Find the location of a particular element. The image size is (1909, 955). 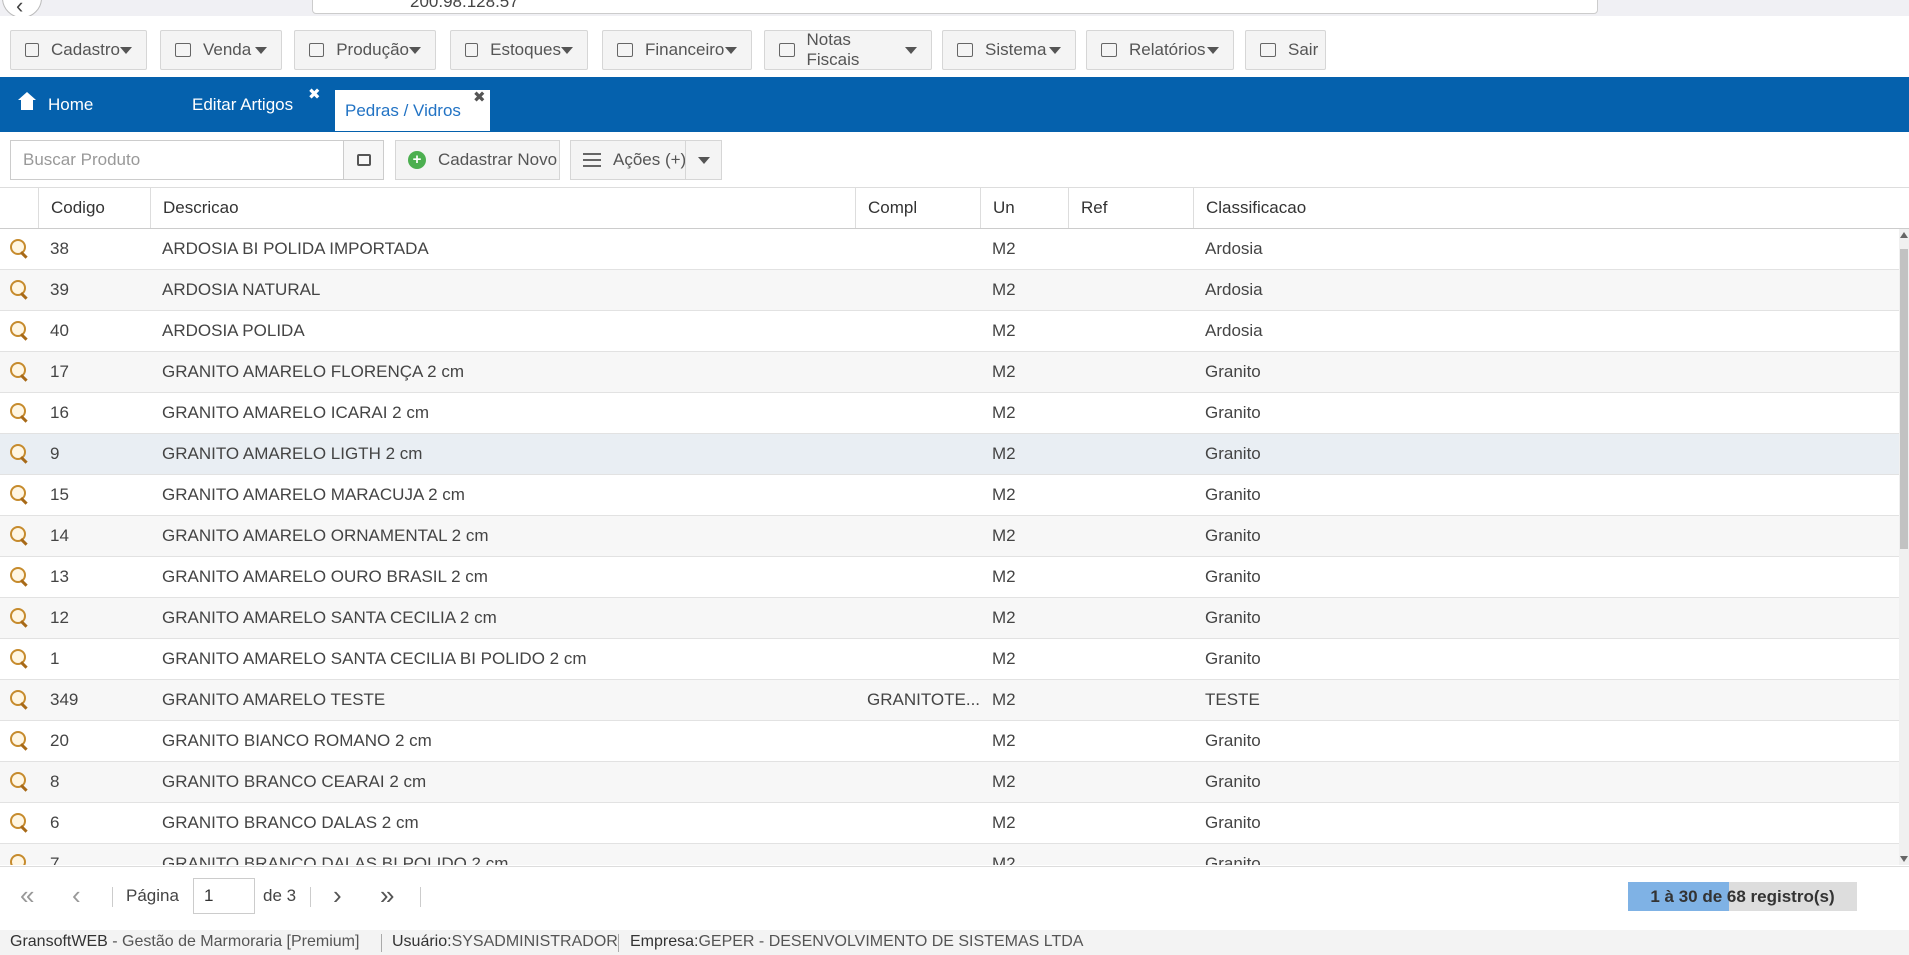

page-number-input is located at coordinates (224, 896).